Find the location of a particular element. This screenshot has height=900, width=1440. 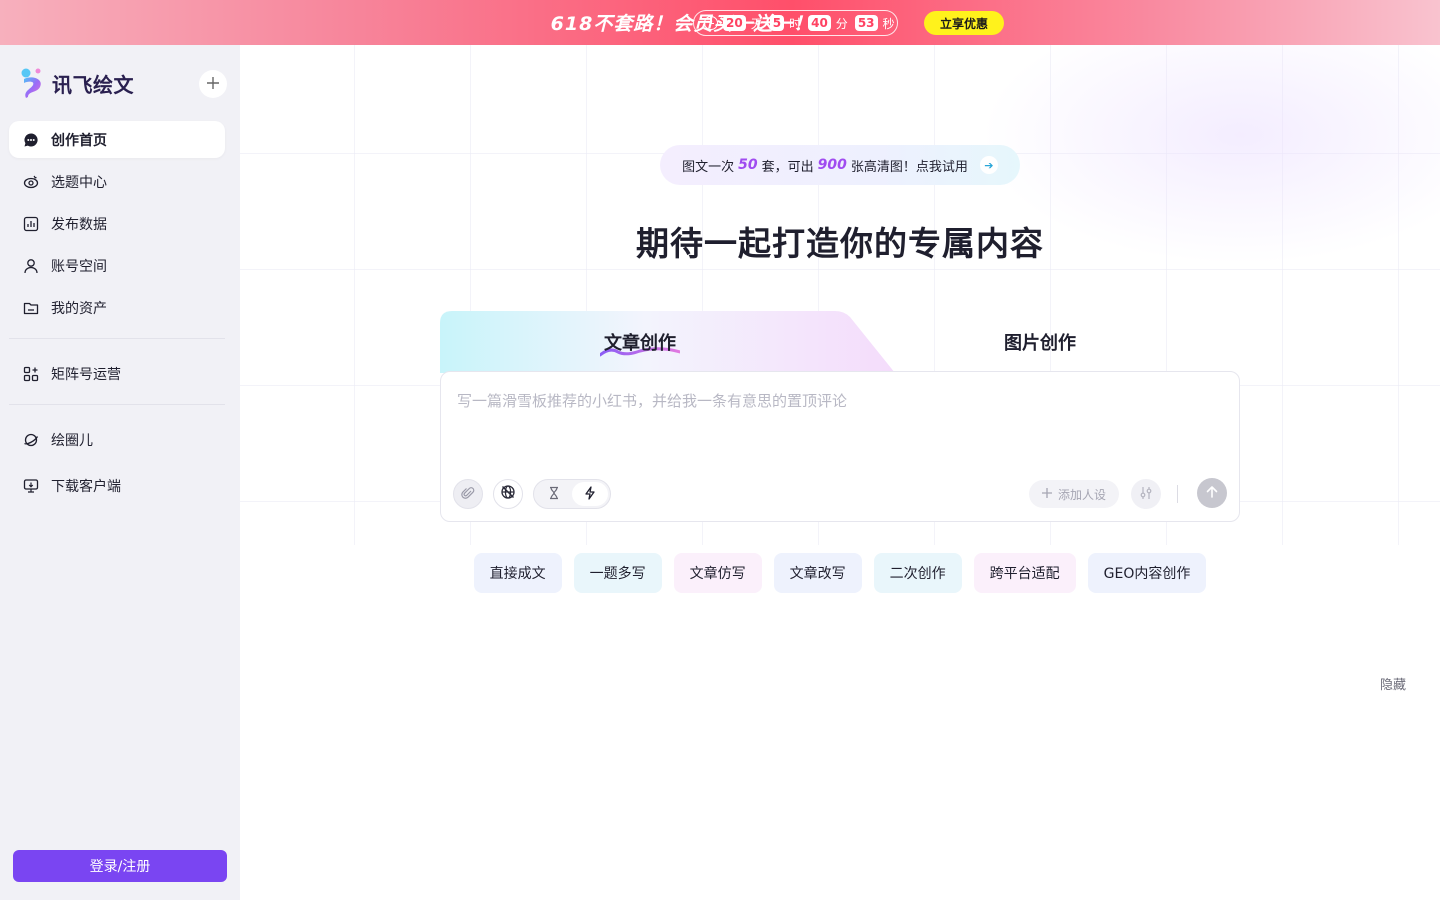

countdown-minutes: 40 is located at coordinates (819, 23).